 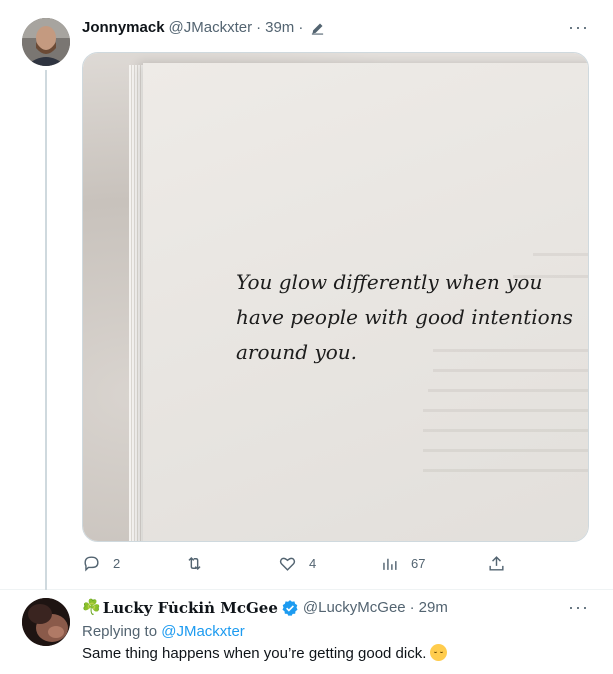 I want to click on retweet-icon, so click(x=194, y=563).